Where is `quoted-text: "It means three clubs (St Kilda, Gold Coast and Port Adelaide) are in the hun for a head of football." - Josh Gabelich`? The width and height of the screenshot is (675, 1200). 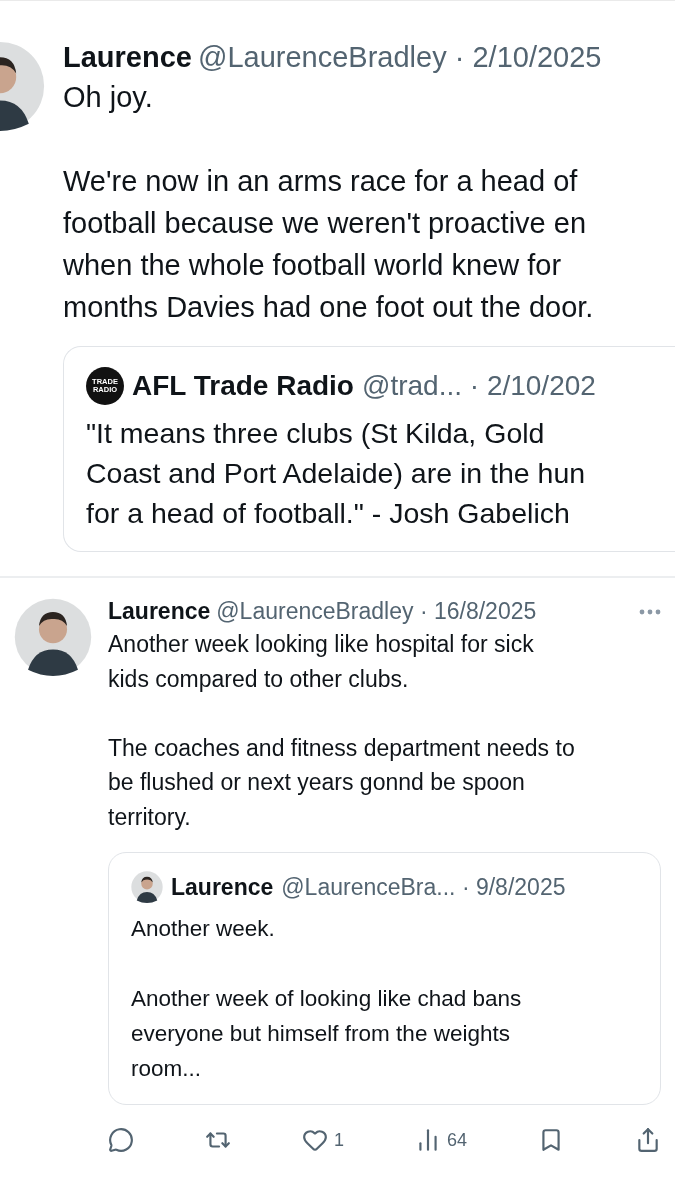 quoted-text: "It means three clubs (St Kilda, Gold Coast and Port Adelaide) are in the hun for a head of football." - Josh Gabelich is located at coordinates (336, 473).